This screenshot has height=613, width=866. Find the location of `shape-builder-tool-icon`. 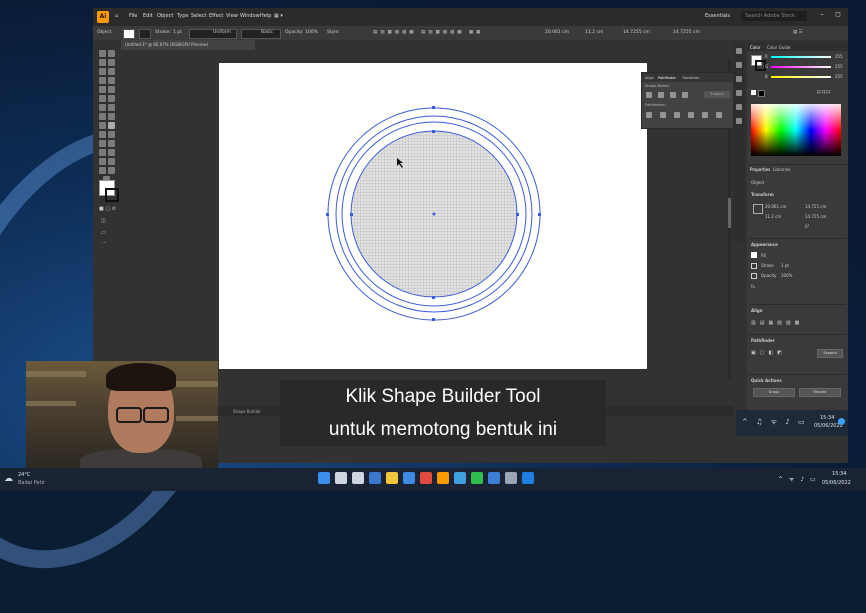

shape-builder-tool-icon is located at coordinates (111, 125).